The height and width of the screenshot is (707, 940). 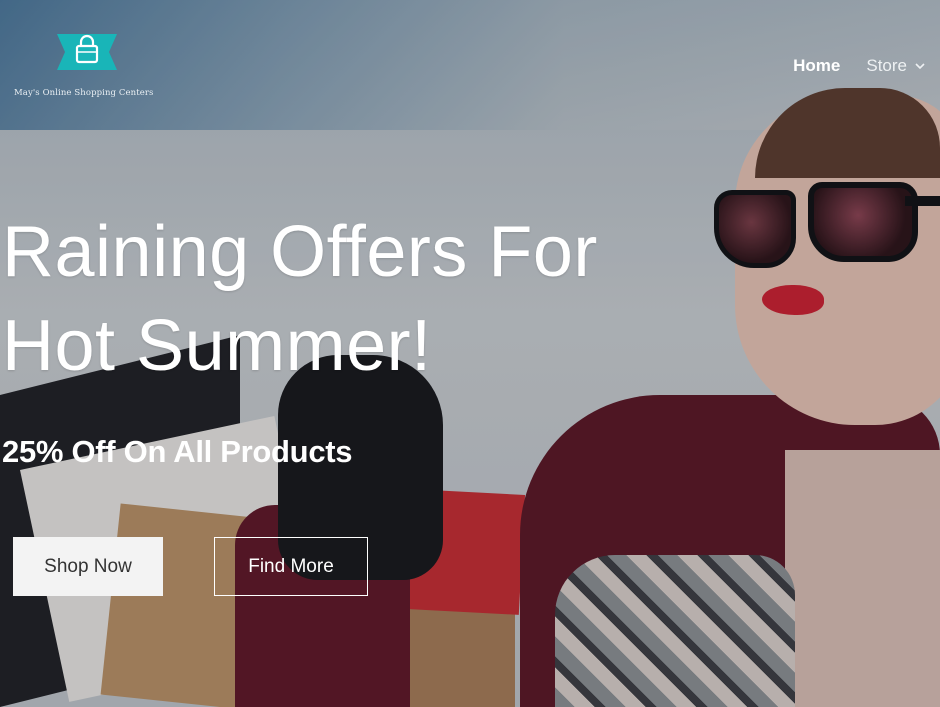 What do you see at coordinates (920, 66) in the screenshot?
I see `chevron-down-icon` at bounding box center [920, 66].